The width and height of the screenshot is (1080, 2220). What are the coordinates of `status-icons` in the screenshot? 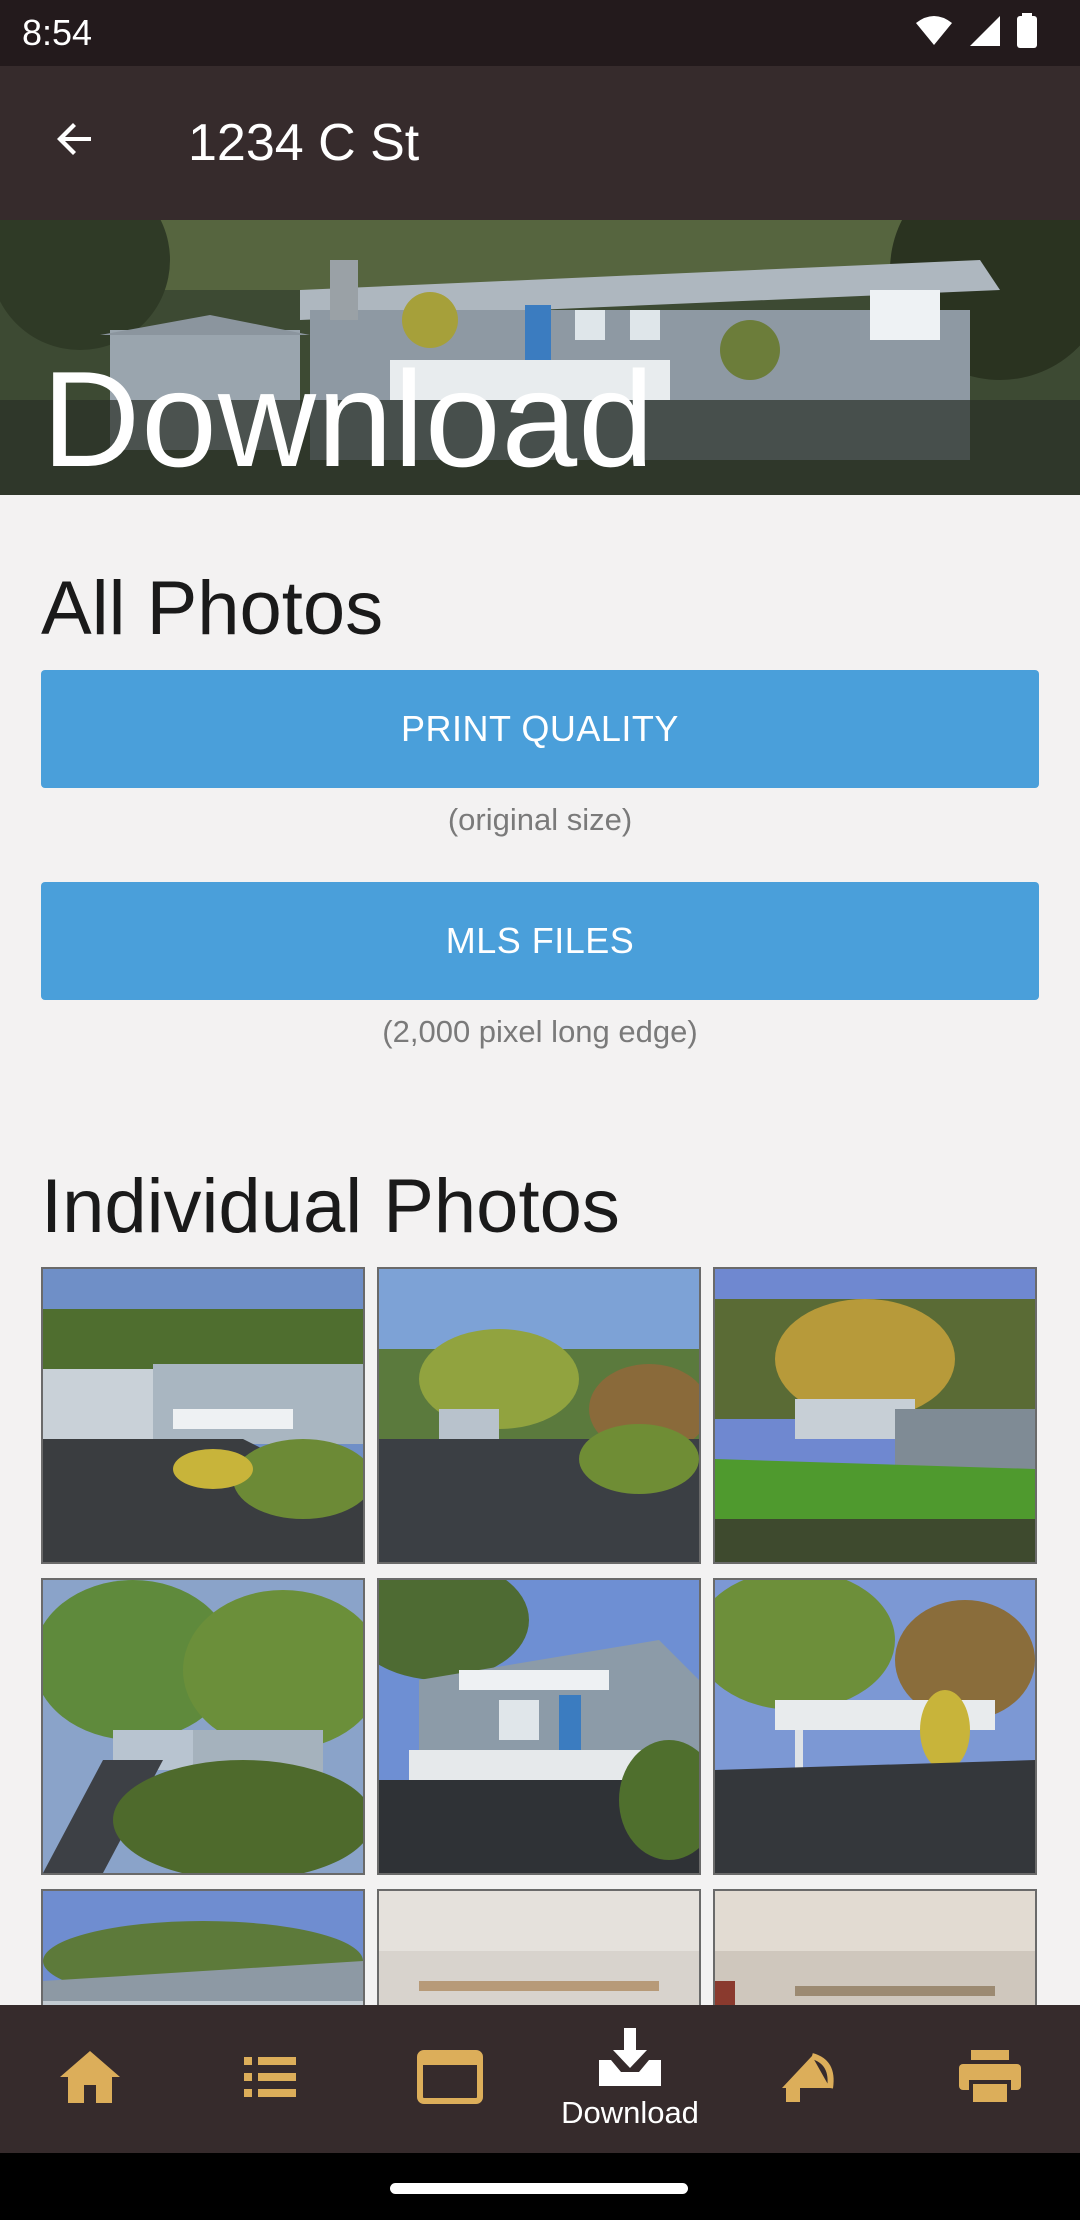 It's located at (976, 33).